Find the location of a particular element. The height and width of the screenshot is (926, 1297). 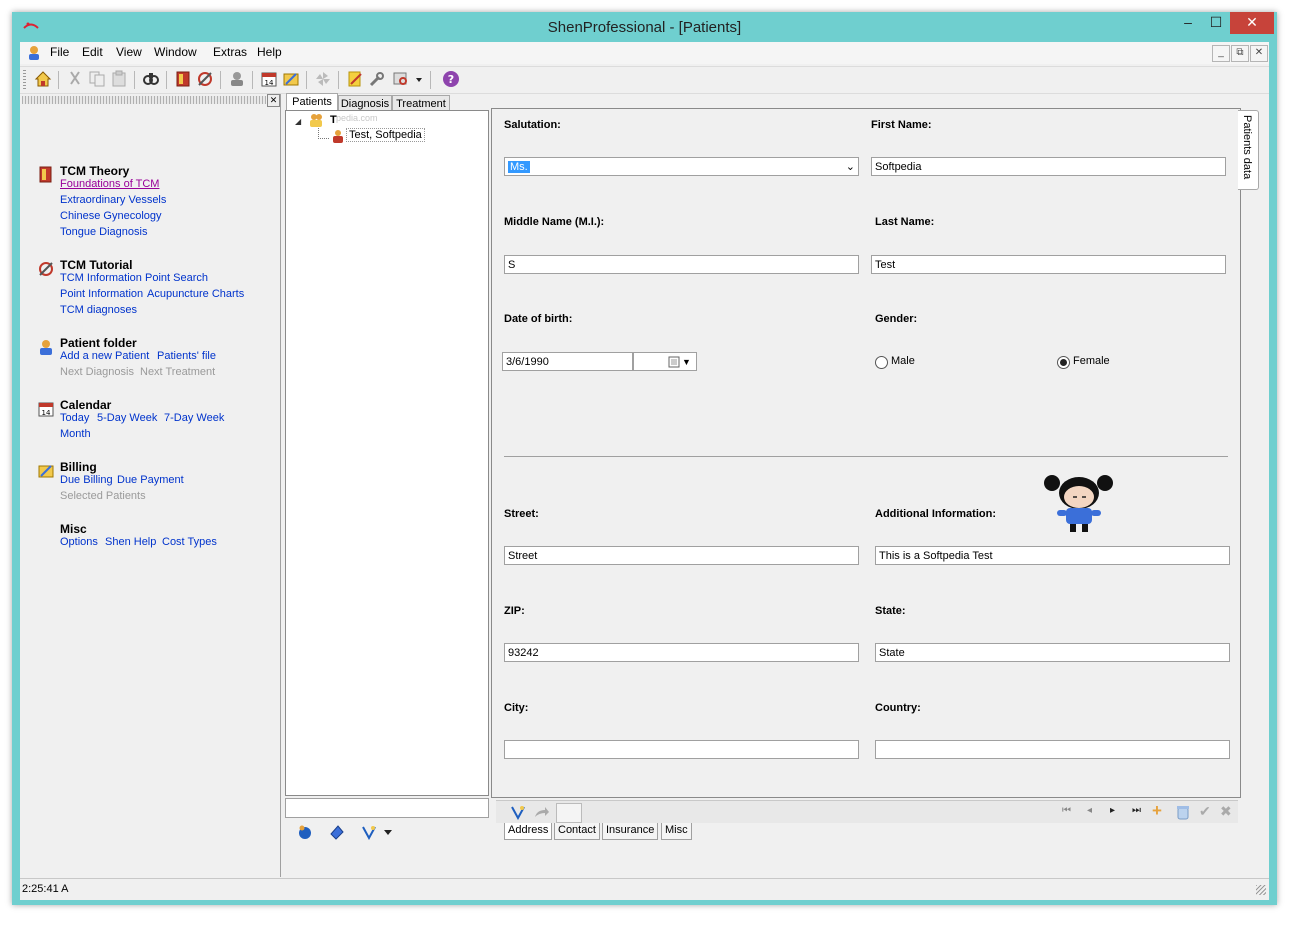

link-point-search: Point Search is located at coordinates (176, 278).